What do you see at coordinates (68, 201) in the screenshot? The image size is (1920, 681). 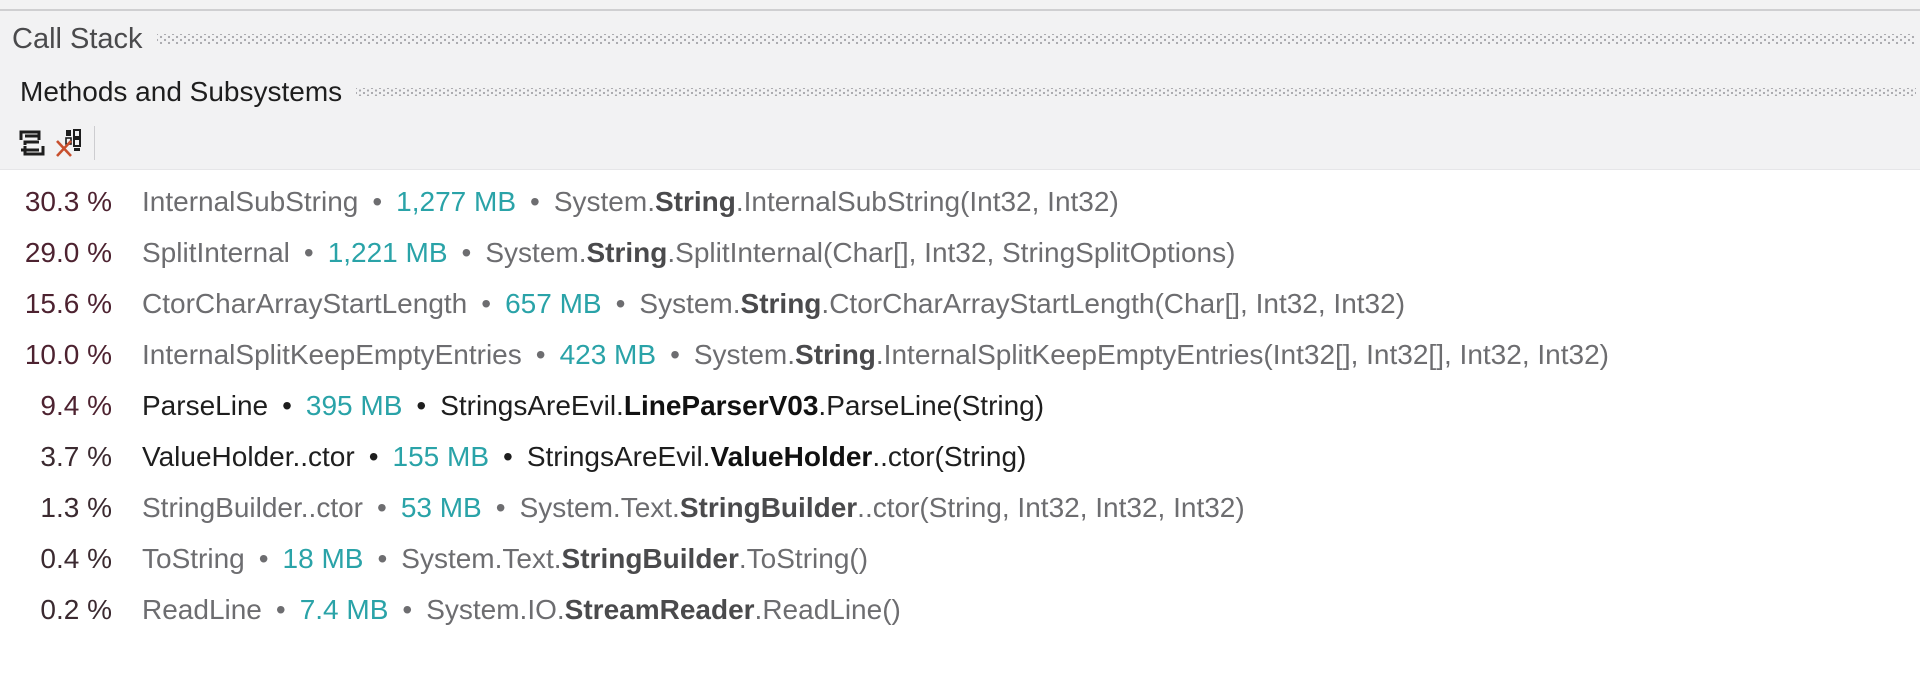 I see `percent: 30.3 %` at bounding box center [68, 201].